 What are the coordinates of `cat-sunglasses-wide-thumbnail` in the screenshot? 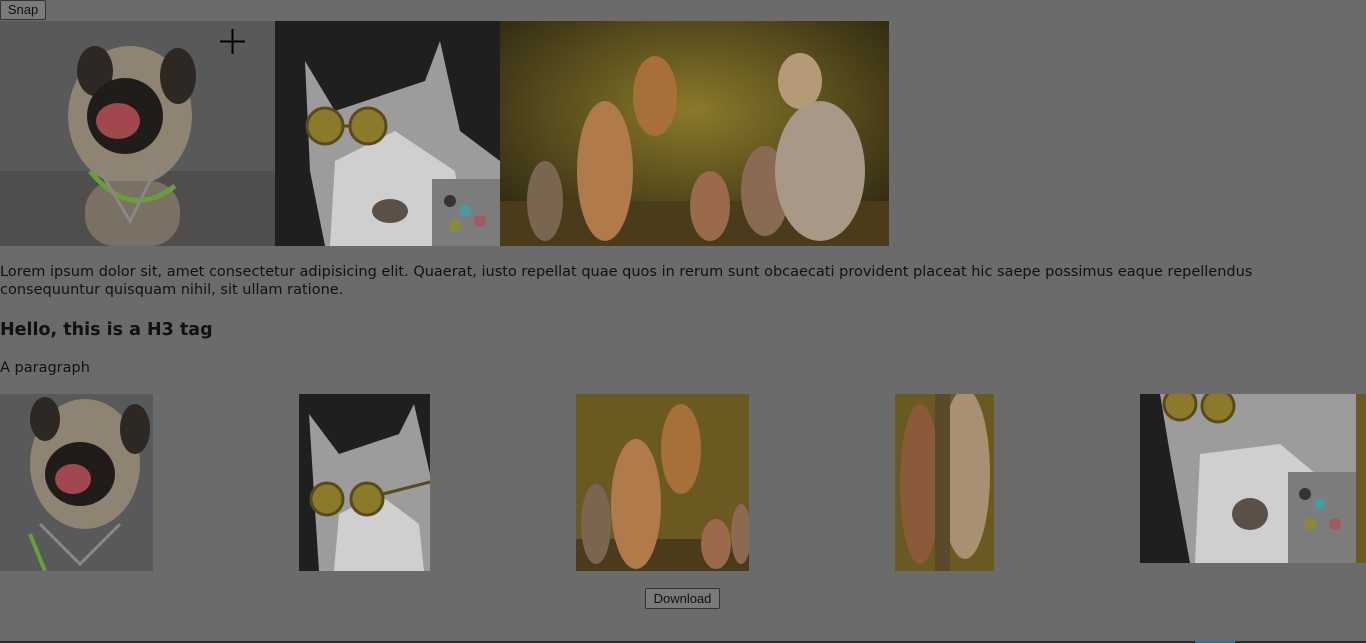 It's located at (1253, 478).